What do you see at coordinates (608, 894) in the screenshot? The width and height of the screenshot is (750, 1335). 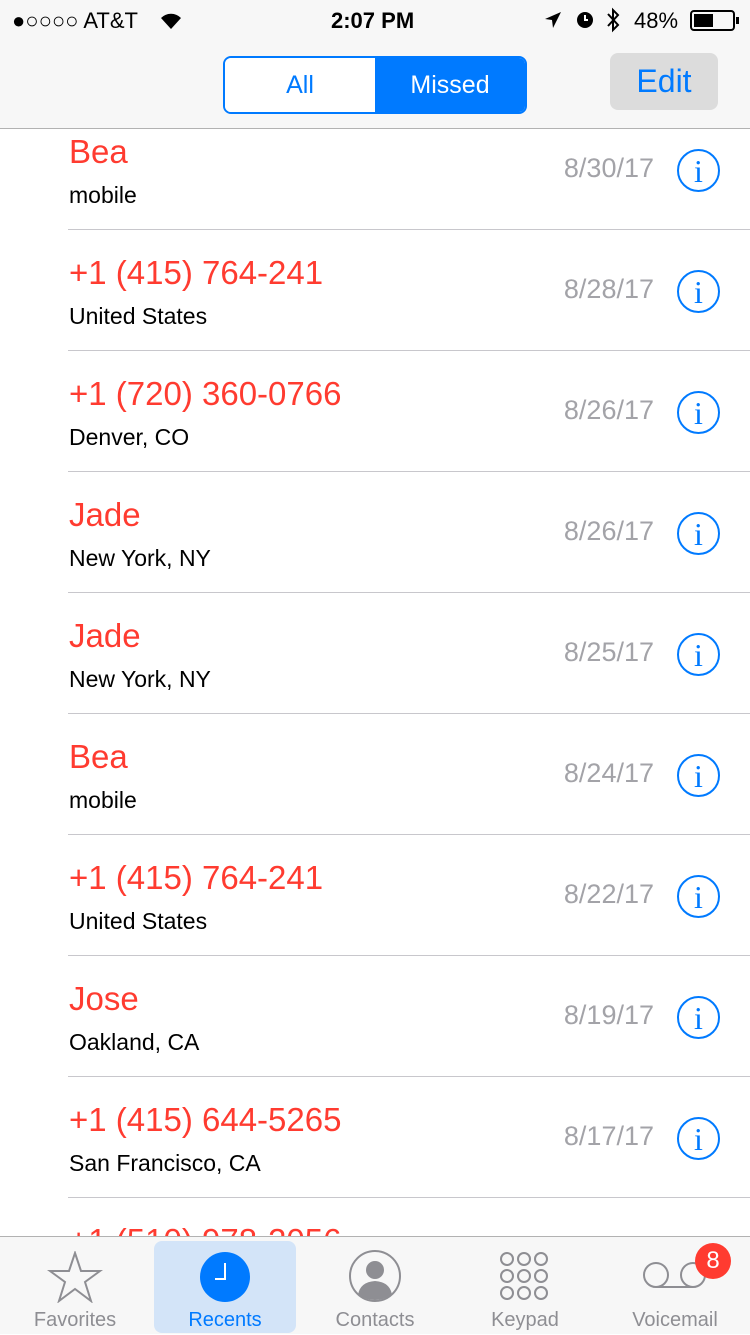 I see `call-date: 8/22/17` at bounding box center [608, 894].